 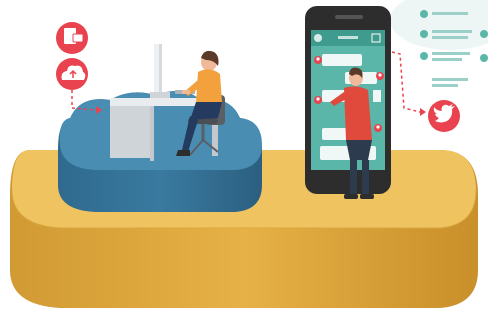 I want to click on twitter-bird-icon, so click(x=444, y=116).